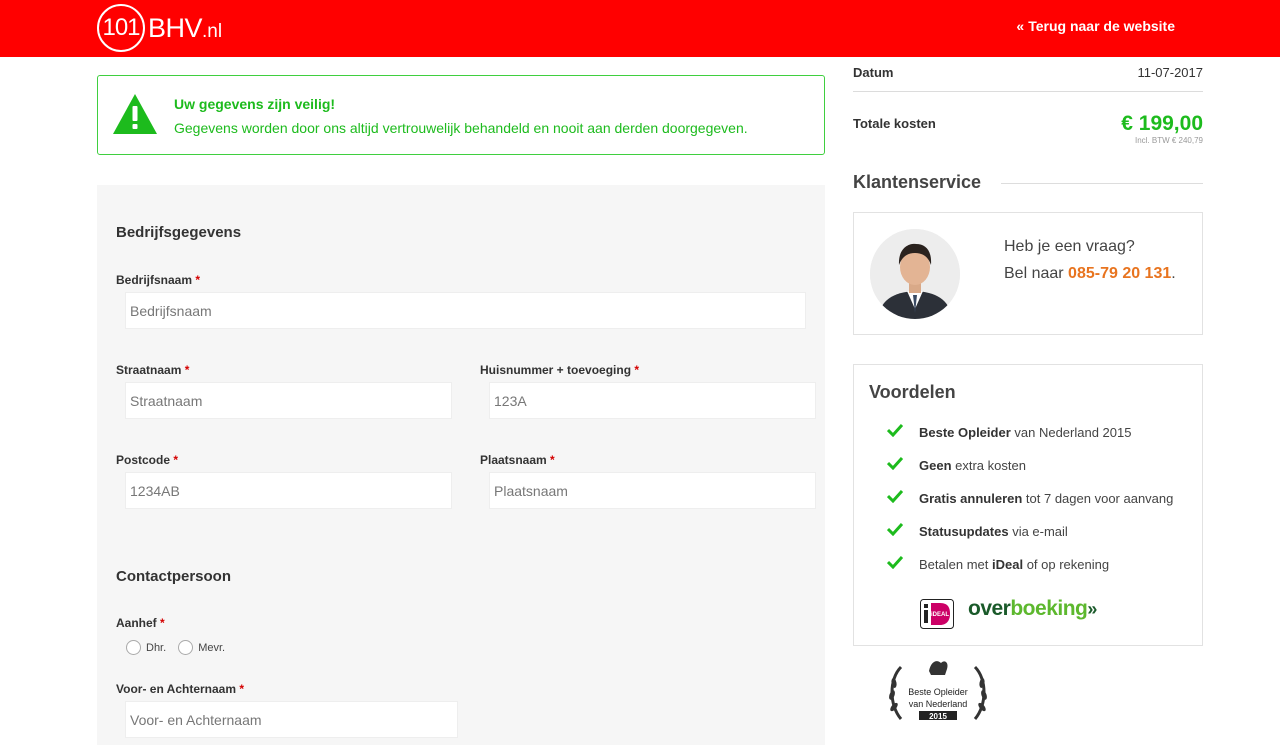 The width and height of the screenshot is (1280, 745). I want to click on benefit-bold: Statusupdates, so click(964, 531).